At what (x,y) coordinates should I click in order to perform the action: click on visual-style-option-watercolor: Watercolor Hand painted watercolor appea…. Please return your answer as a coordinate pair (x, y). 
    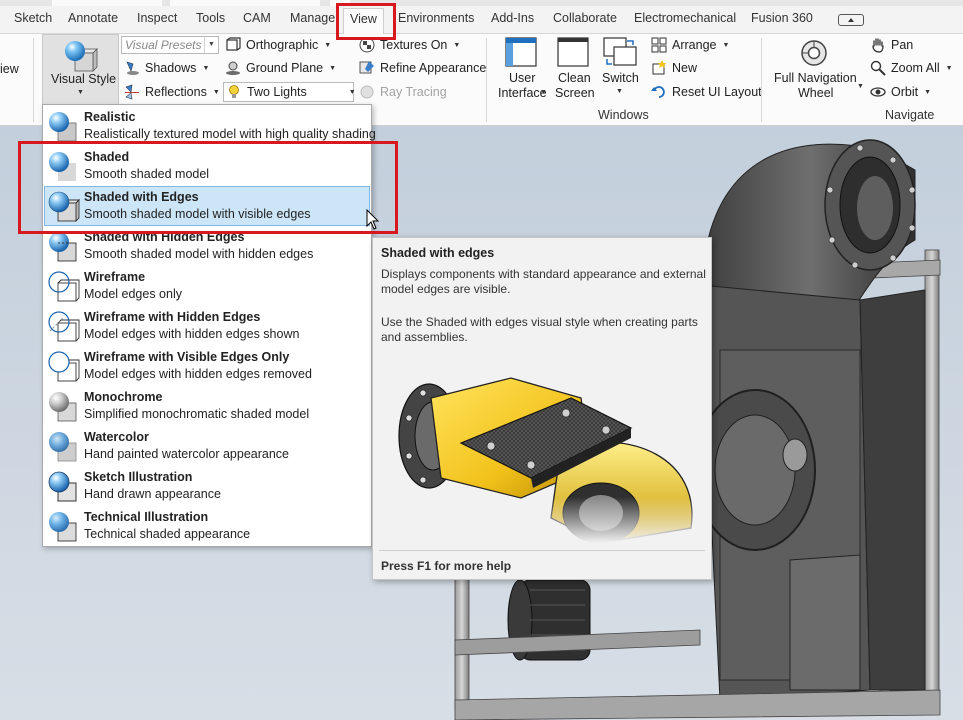
    Looking at the image, I should click on (207, 446).